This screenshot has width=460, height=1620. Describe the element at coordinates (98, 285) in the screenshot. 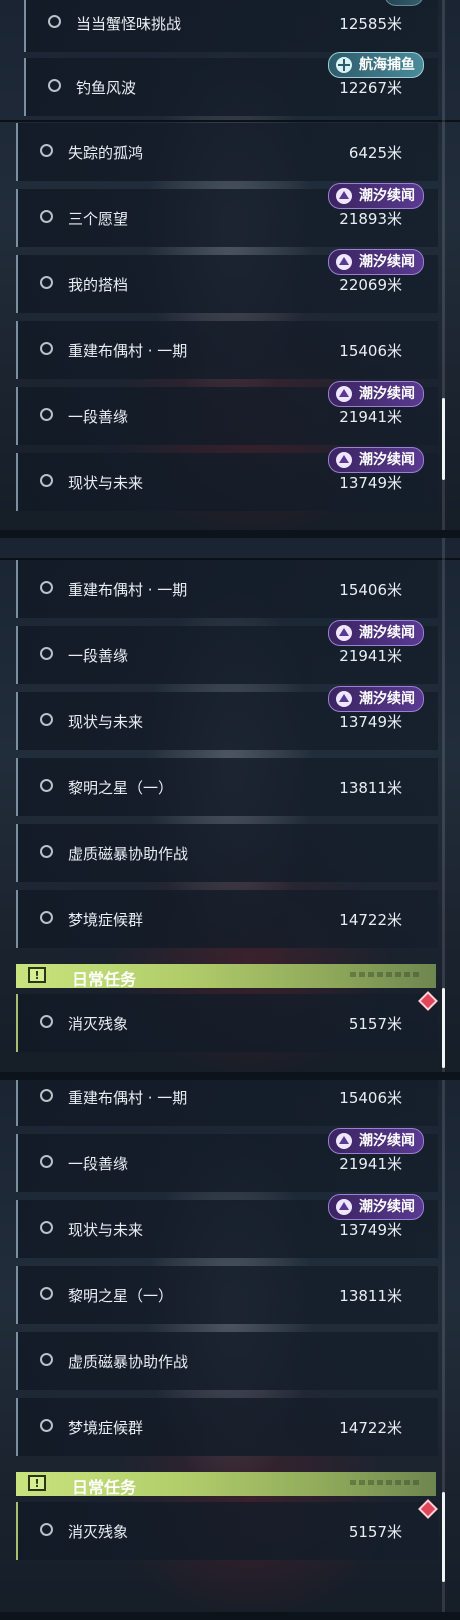

I see `quest-name: 我的搭档` at that location.